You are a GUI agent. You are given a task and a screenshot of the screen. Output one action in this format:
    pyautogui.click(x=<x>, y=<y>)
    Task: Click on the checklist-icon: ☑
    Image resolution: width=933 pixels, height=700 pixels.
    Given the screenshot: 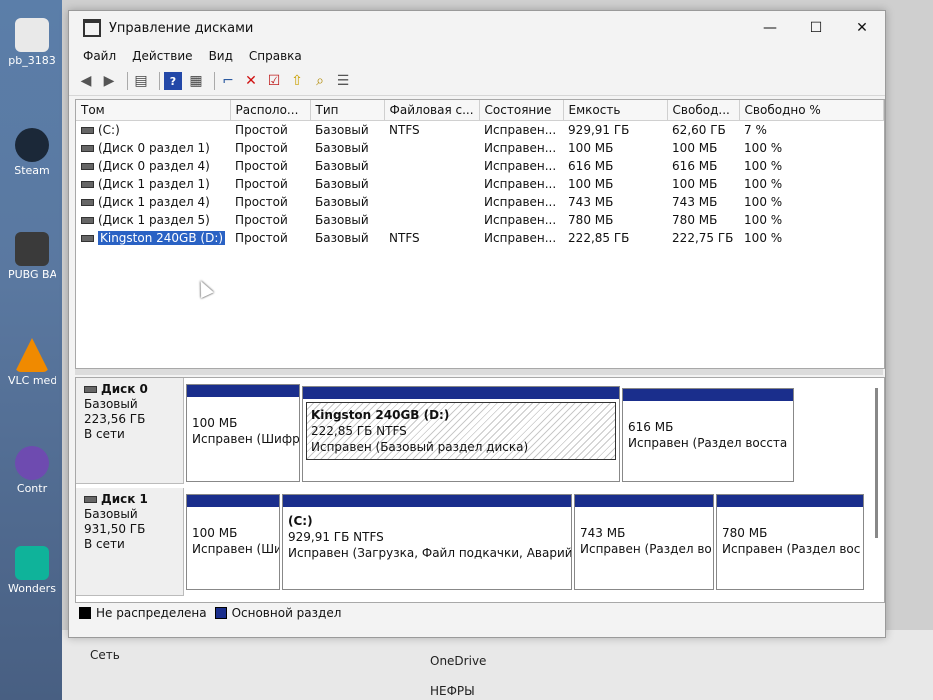 What is the action you would take?
    pyautogui.click(x=274, y=81)
    